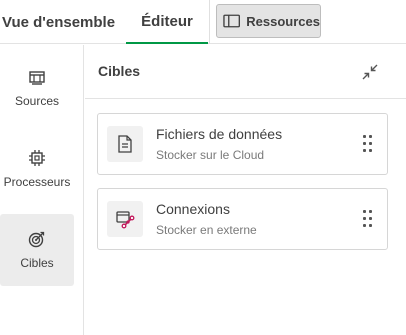 The height and width of the screenshot is (335, 406). Describe the element at coordinates (283, 21) in the screenshot. I see `resources-label: Ressources` at that location.